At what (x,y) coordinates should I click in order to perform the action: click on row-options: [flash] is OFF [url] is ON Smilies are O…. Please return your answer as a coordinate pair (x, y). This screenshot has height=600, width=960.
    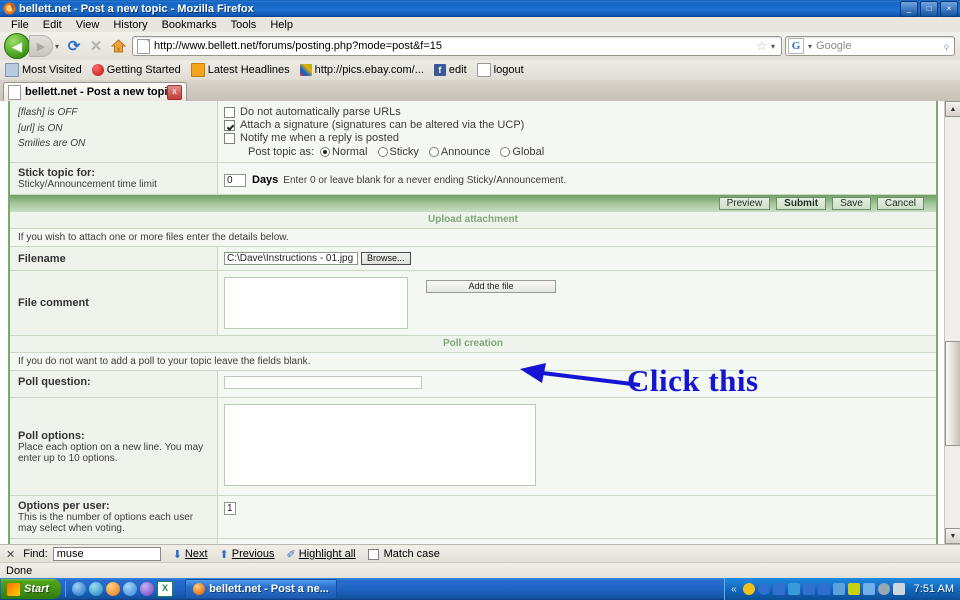
    Looking at the image, I should click on (473, 132).